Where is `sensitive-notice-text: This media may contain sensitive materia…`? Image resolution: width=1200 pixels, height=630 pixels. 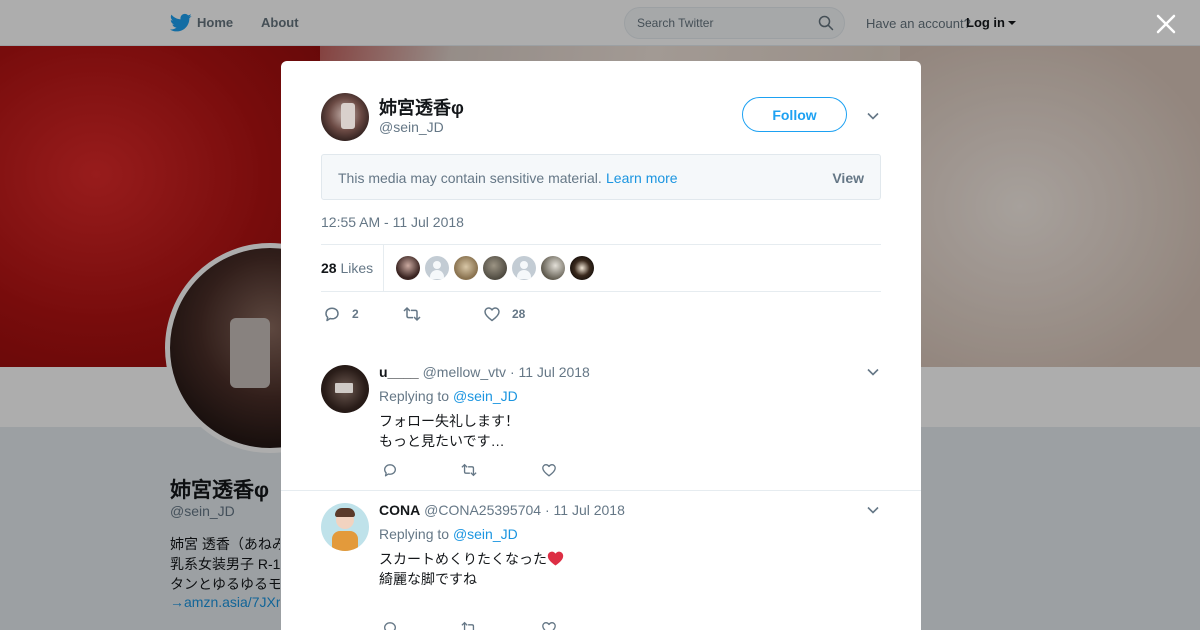 sensitive-notice-text: This media may contain sensitive materia… is located at coordinates (470, 178).